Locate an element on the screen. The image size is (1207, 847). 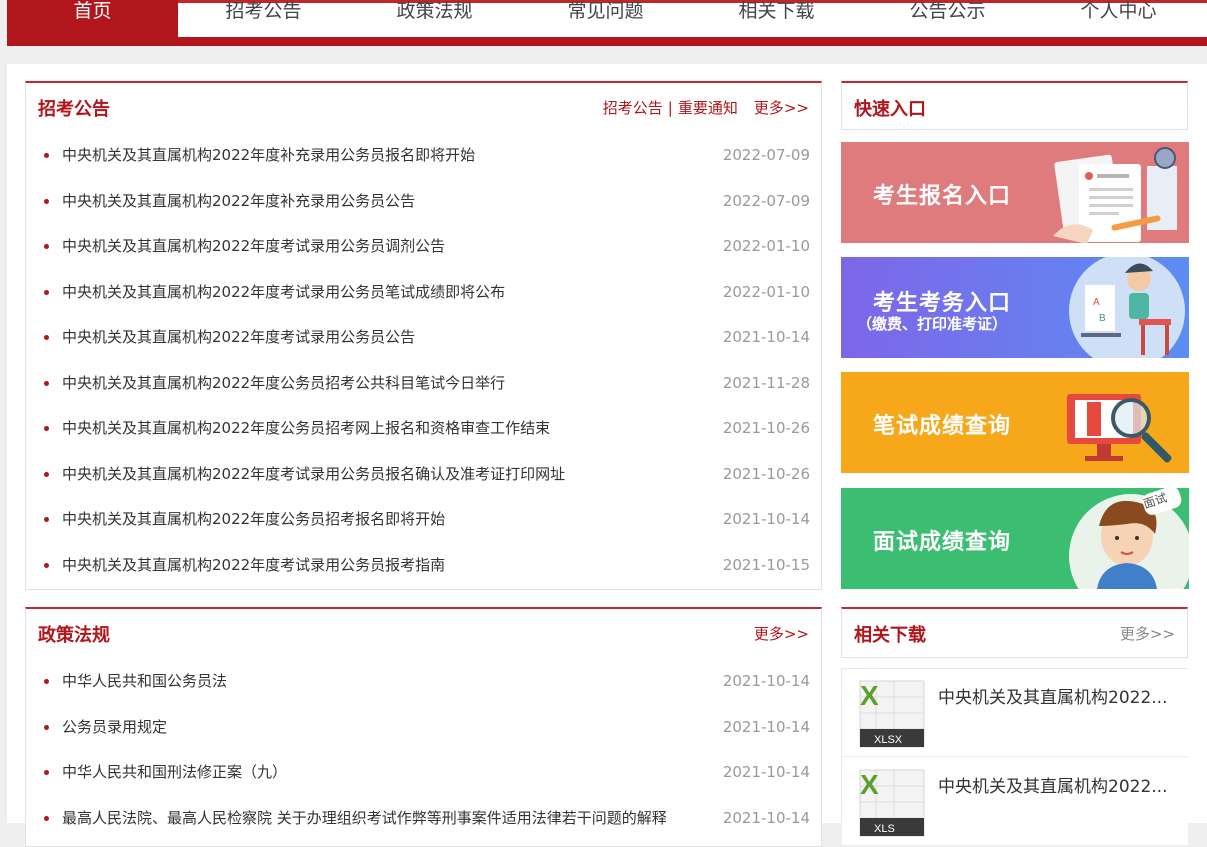
panel-title: 快速入口 is located at coordinates (890, 109).